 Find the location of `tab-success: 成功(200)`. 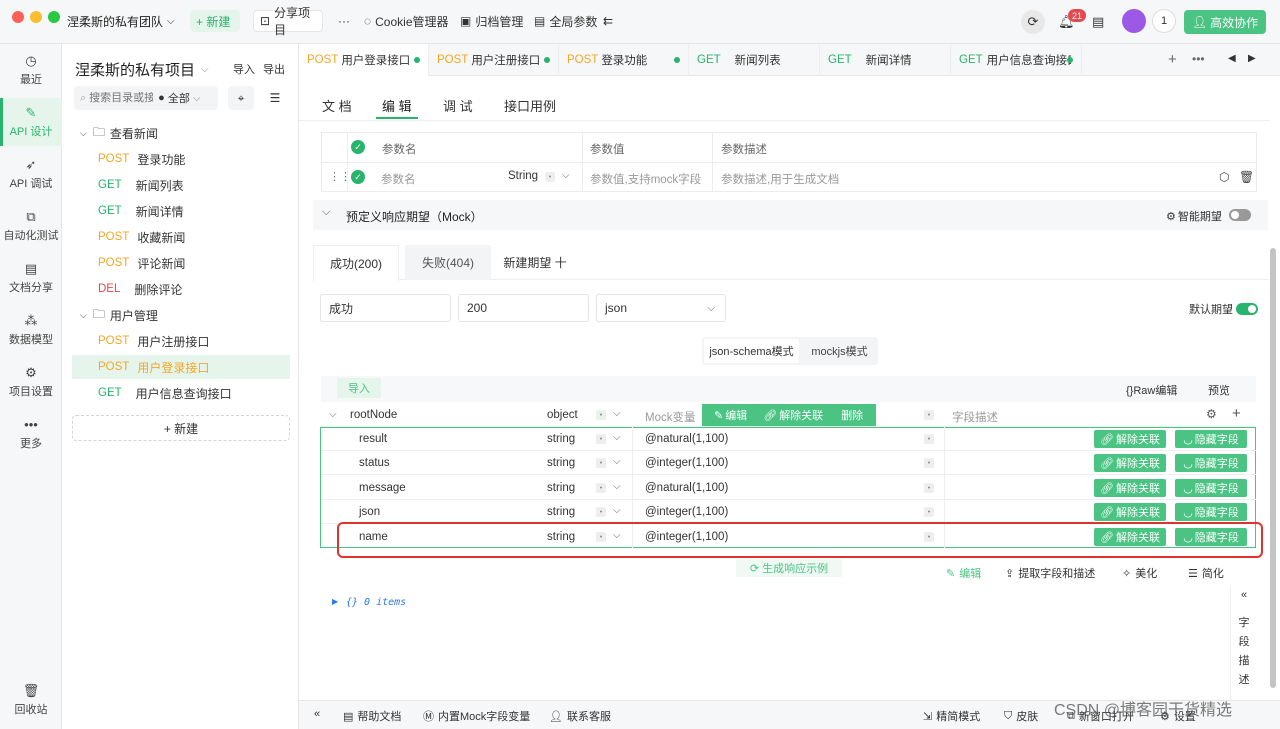

tab-success: 成功(200) is located at coordinates (356, 263).